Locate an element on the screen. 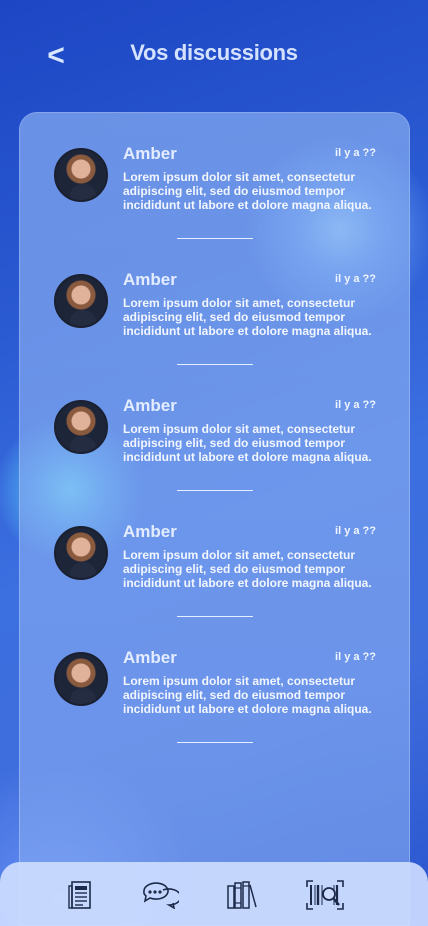  nav-news-button is located at coordinates (81, 895).